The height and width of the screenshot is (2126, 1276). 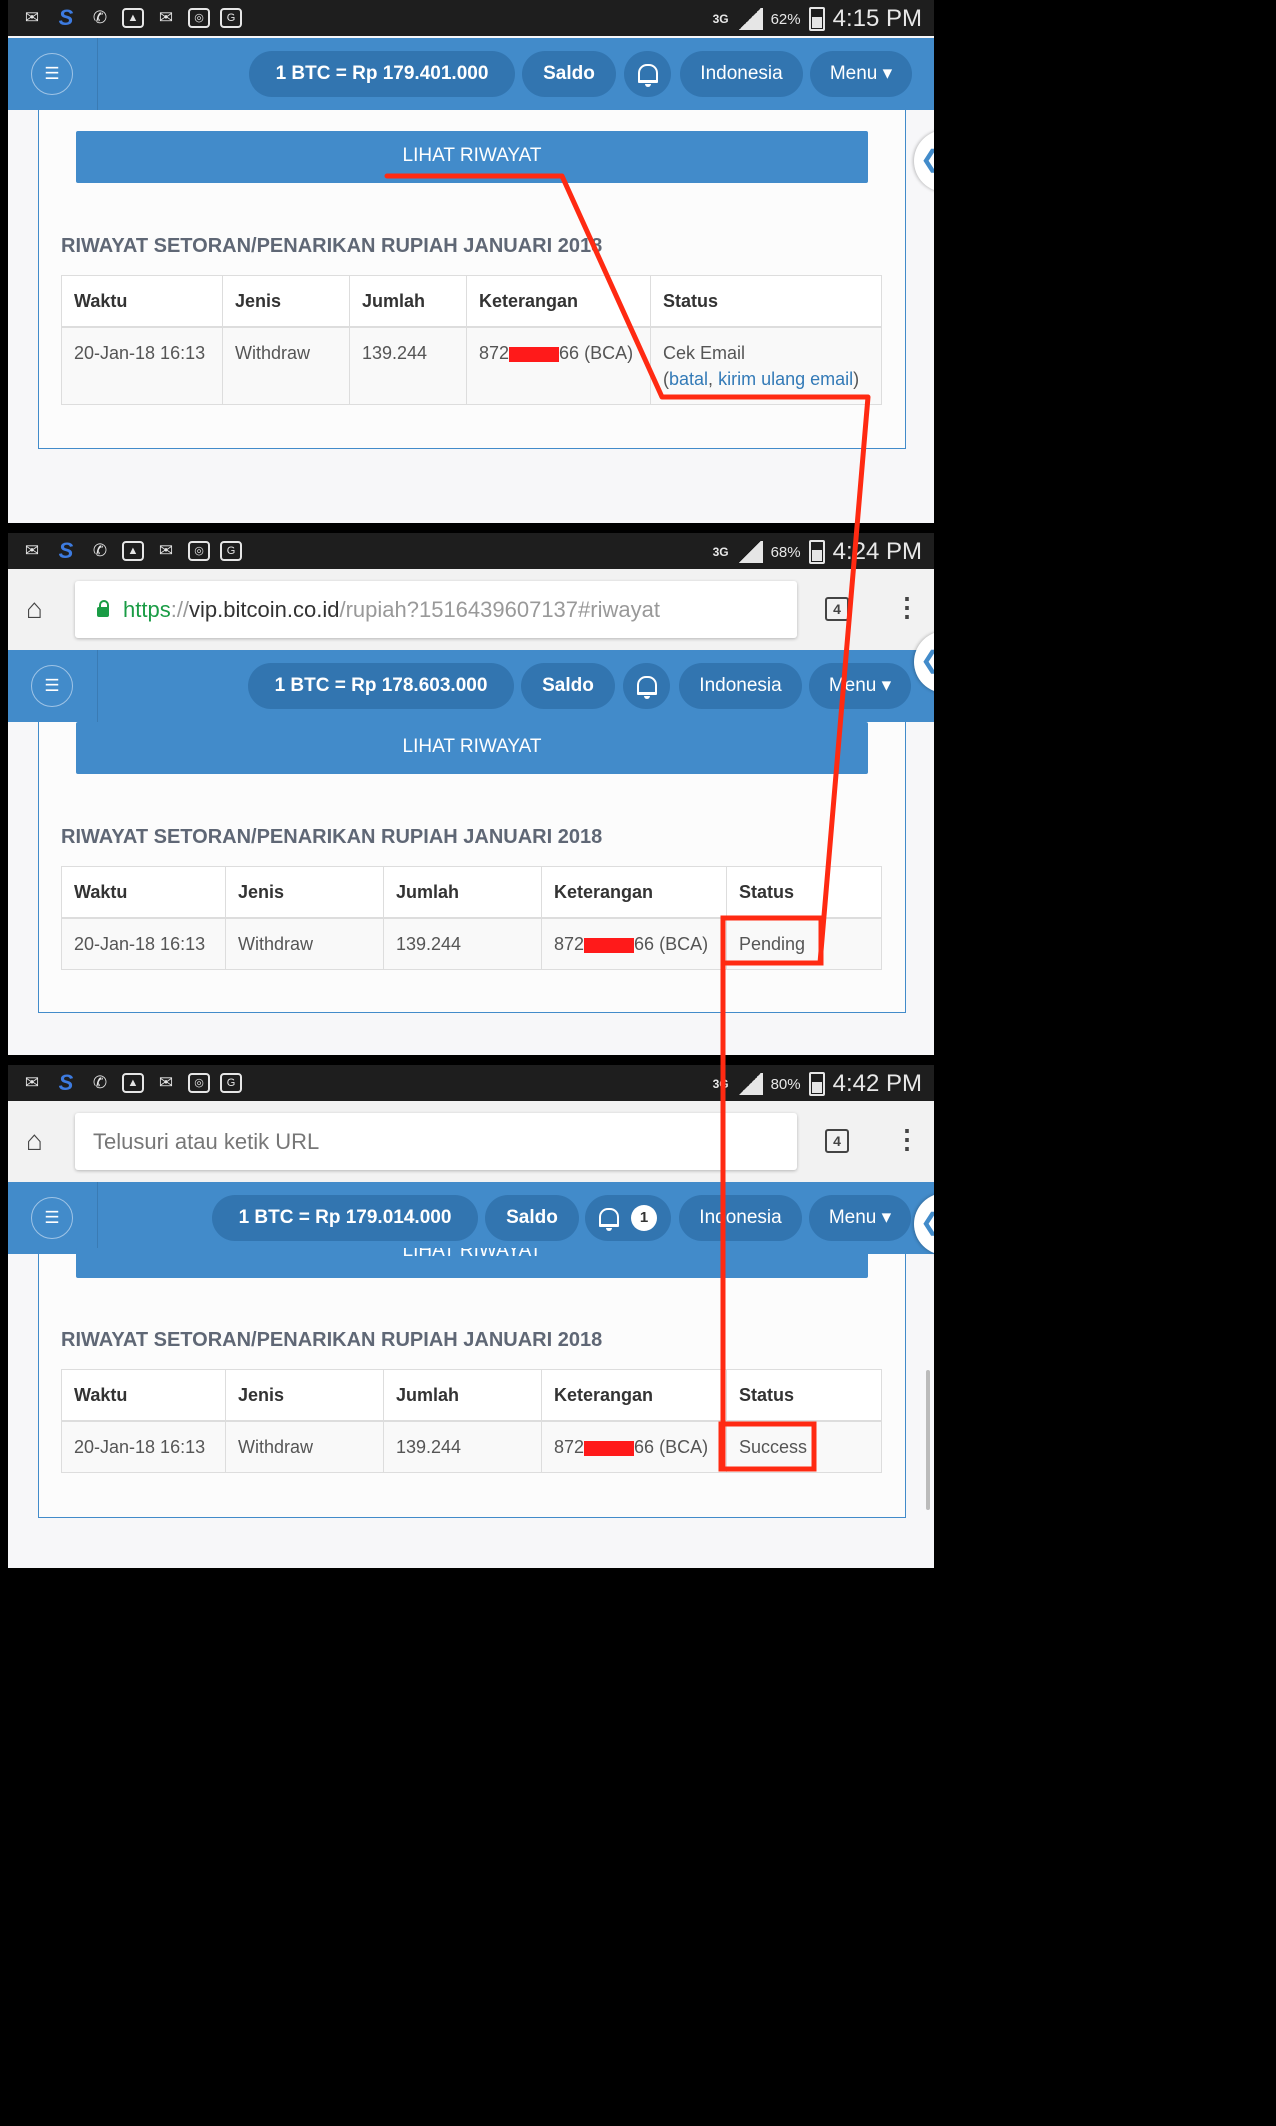 I want to click on url-scheme: https, so click(x=147, y=609).